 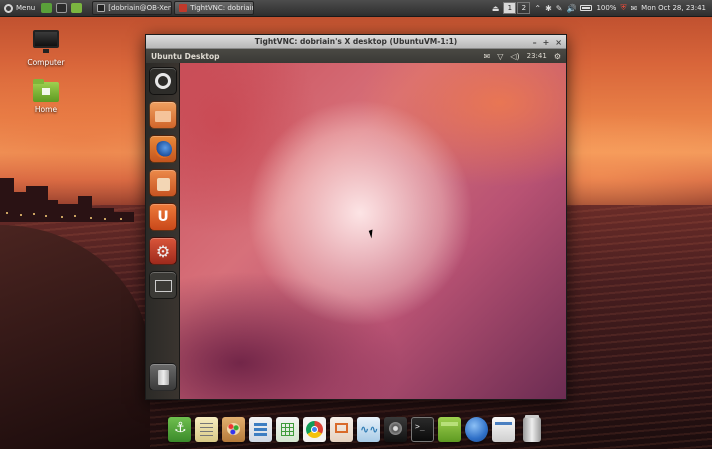 I want to click on launcher-trash-button, so click(x=163, y=377).